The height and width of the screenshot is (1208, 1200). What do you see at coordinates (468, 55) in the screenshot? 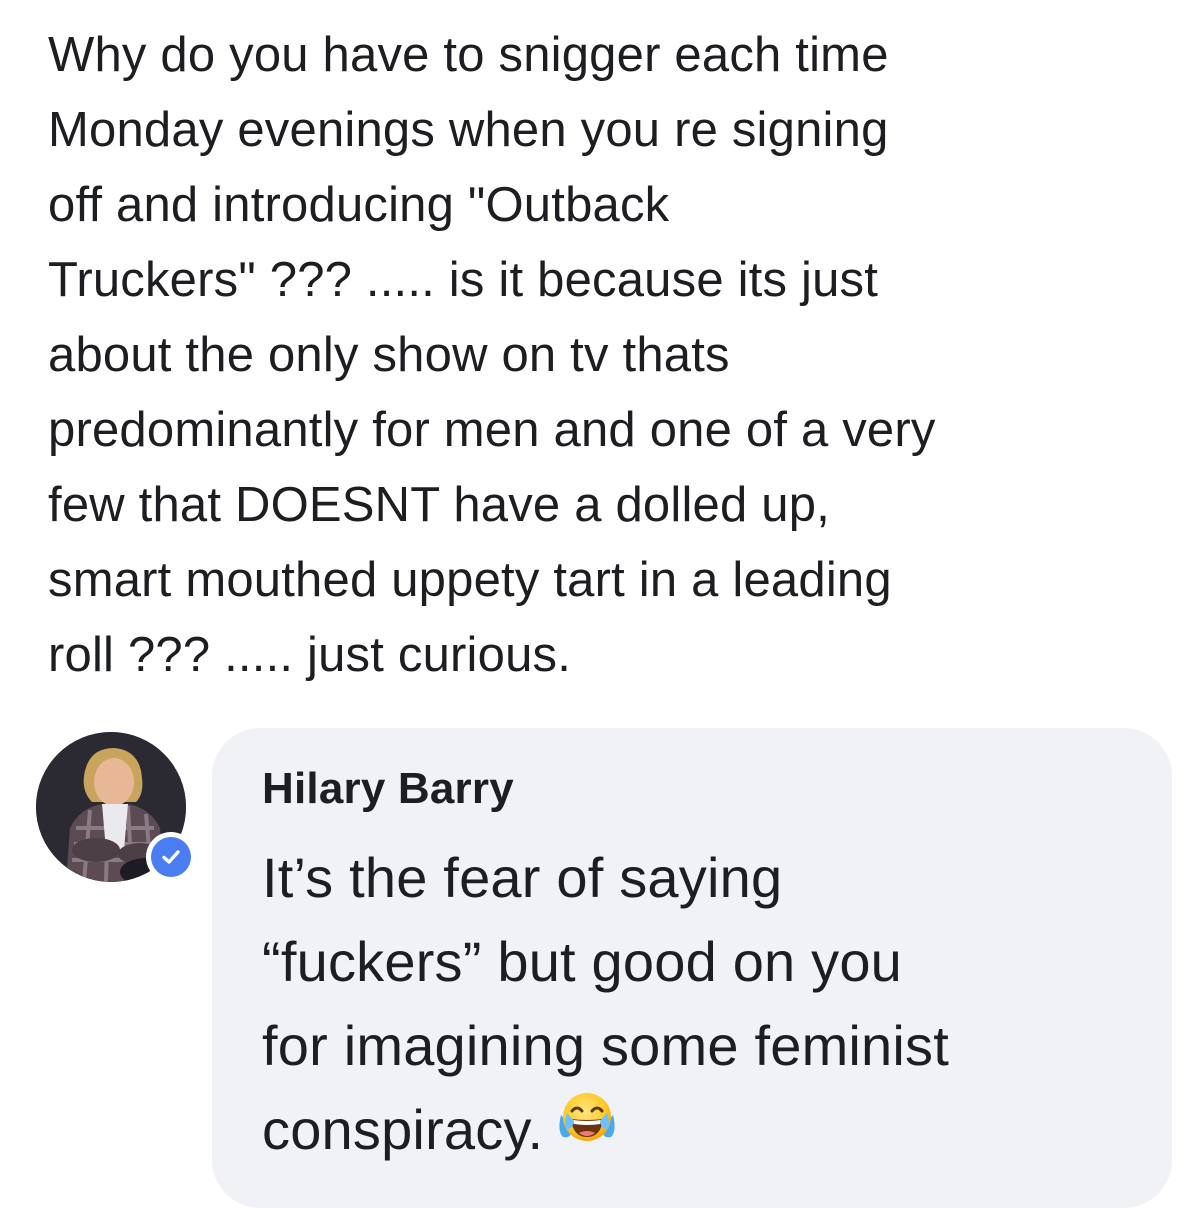
I see `comment-line: Why do you have to snigger each time` at bounding box center [468, 55].